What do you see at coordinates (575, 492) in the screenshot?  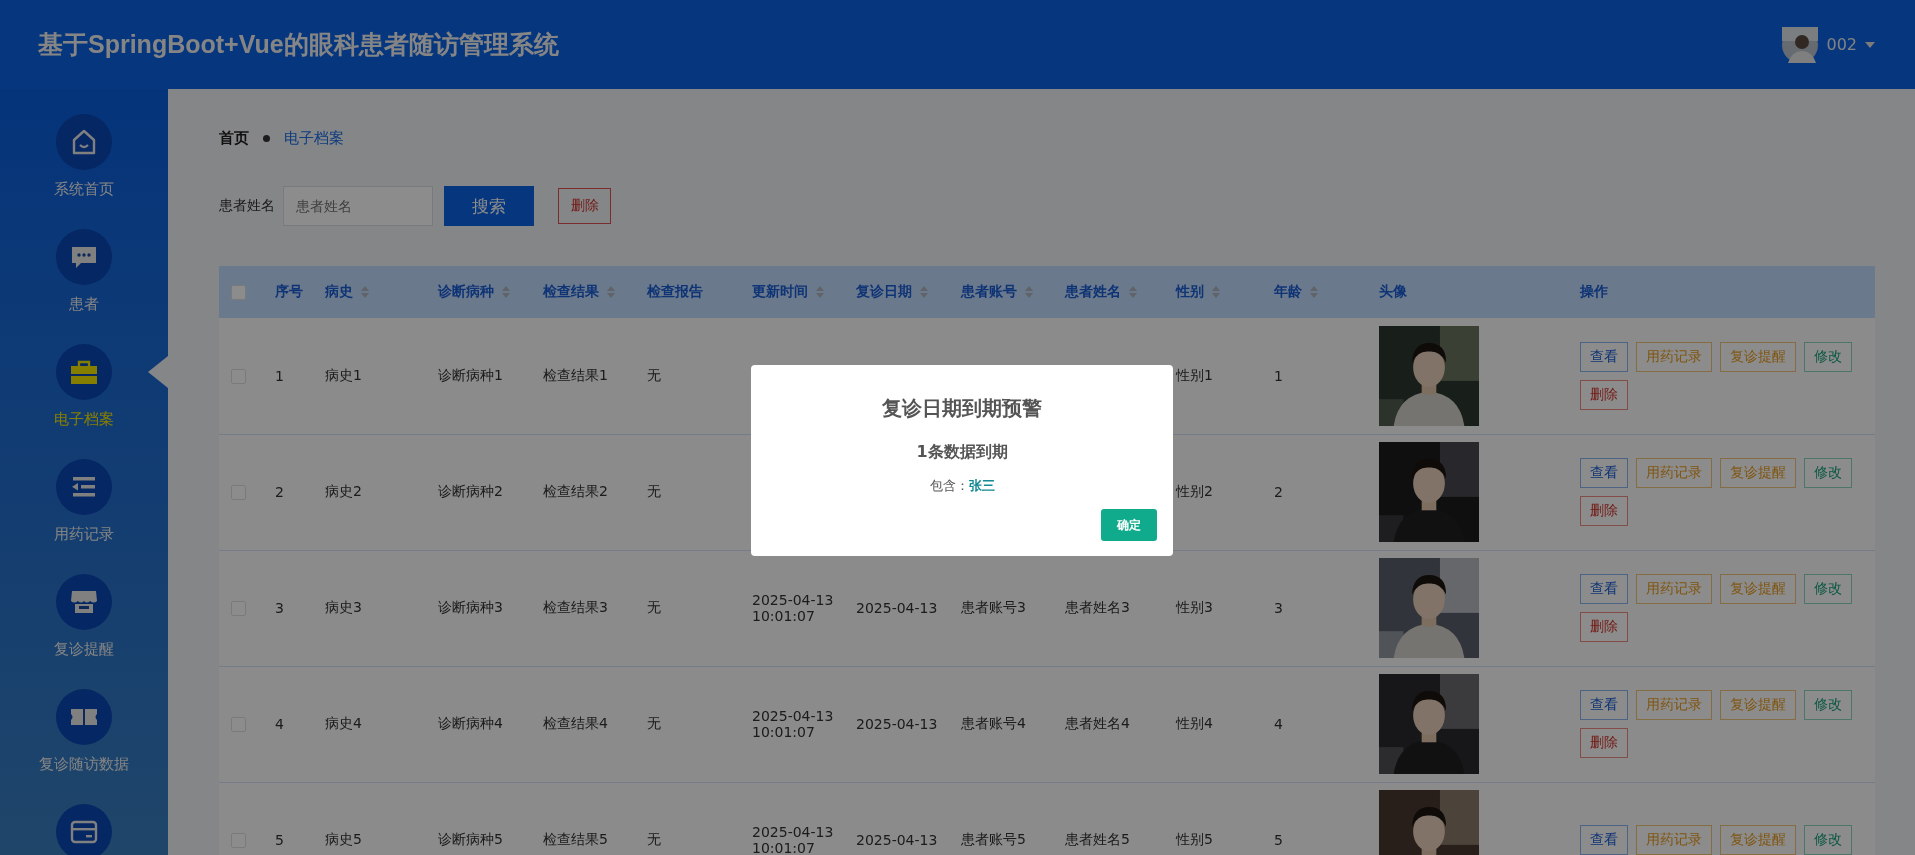 I see `table-cell: 检查结果2` at bounding box center [575, 492].